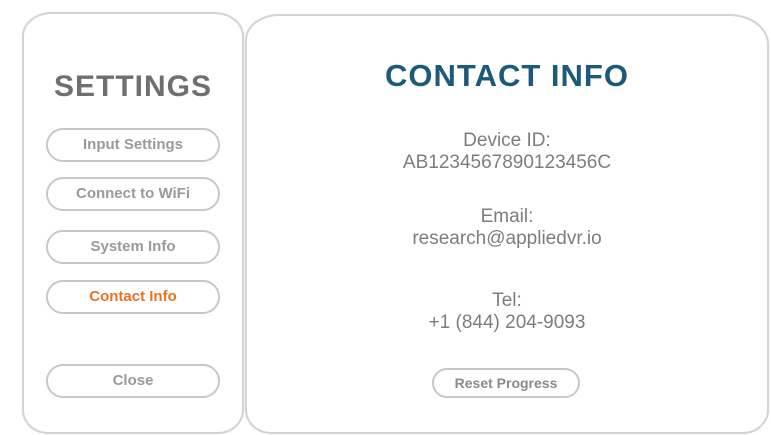 The height and width of the screenshot is (435, 771). I want to click on email-block: Email: research@appliedvr.io, so click(507, 228).